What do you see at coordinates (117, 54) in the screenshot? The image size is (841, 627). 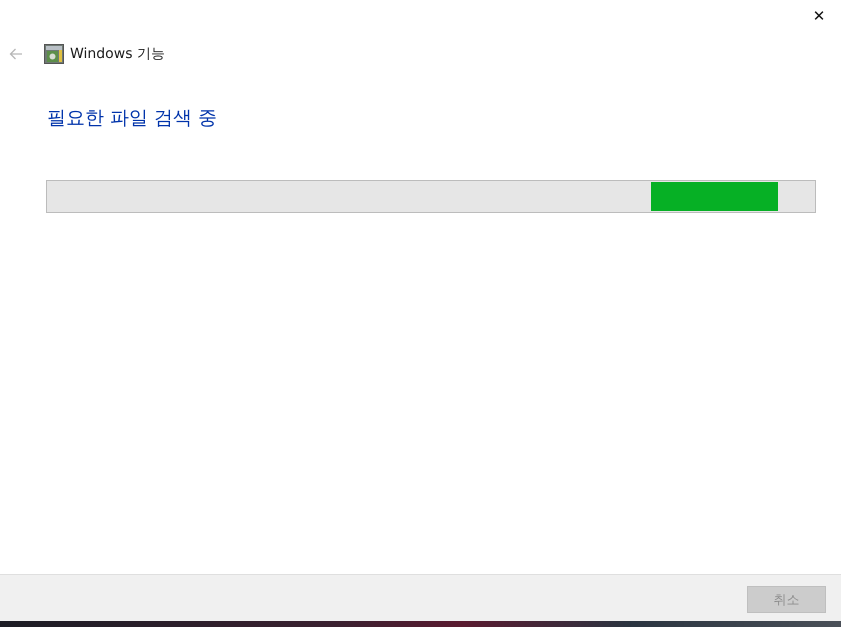 I see `window-title: Windows 기능` at bounding box center [117, 54].